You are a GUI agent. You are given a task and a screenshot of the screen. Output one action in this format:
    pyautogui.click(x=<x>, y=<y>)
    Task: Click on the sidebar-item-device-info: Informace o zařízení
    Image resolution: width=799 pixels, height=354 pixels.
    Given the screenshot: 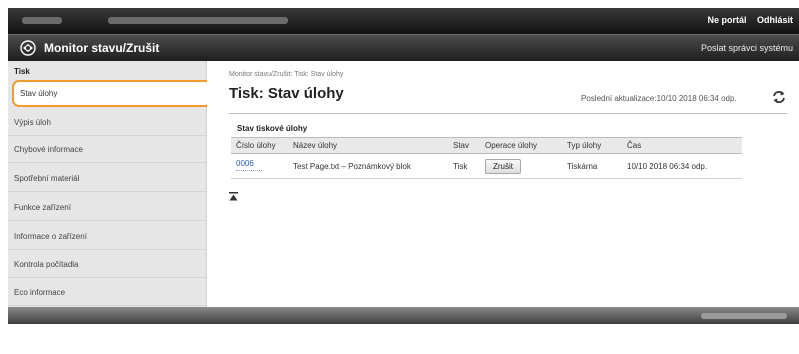 What is the action you would take?
    pyautogui.click(x=107, y=236)
    